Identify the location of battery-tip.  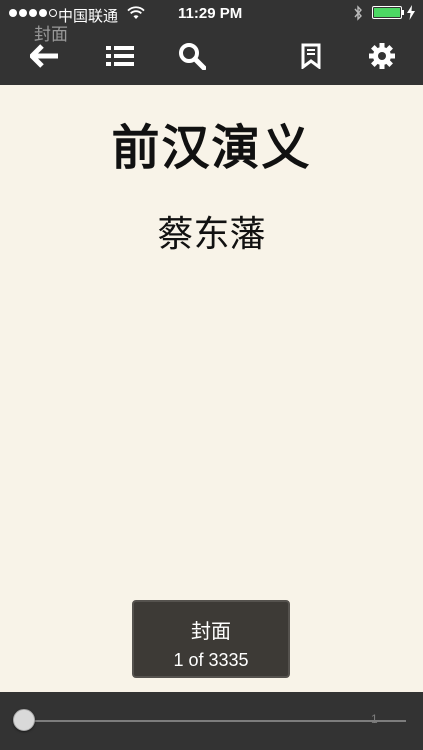
(403, 12).